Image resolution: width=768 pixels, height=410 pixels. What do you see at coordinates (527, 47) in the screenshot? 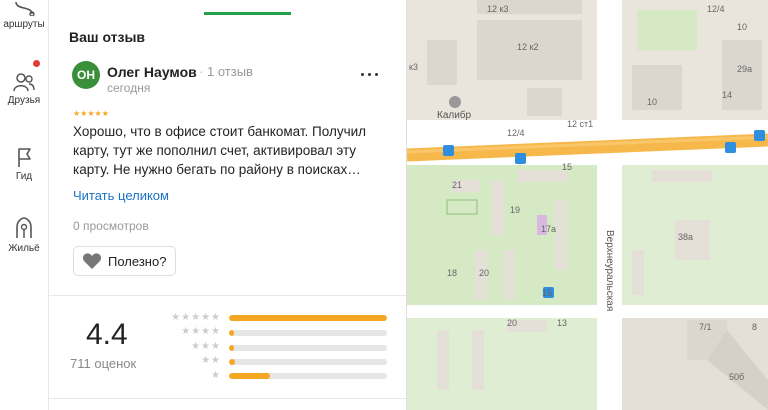
I see `map-label: 12 к2` at bounding box center [527, 47].